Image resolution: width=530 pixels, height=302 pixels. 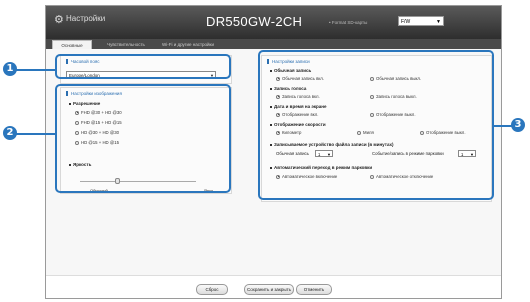 I want to click on cancel-button: Отменить, so click(x=314, y=289).